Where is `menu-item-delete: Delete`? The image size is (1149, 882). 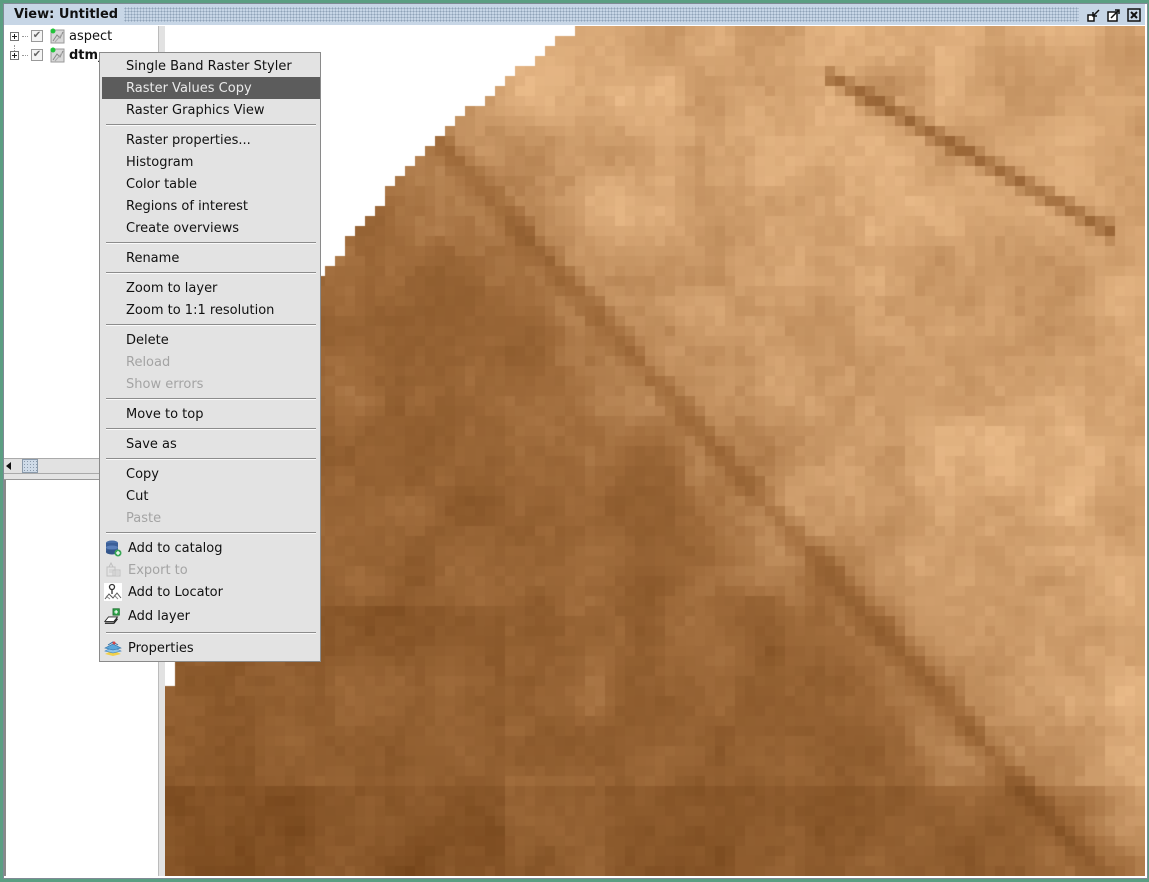
menu-item-delete: Delete is located at coordinates (211, 340).